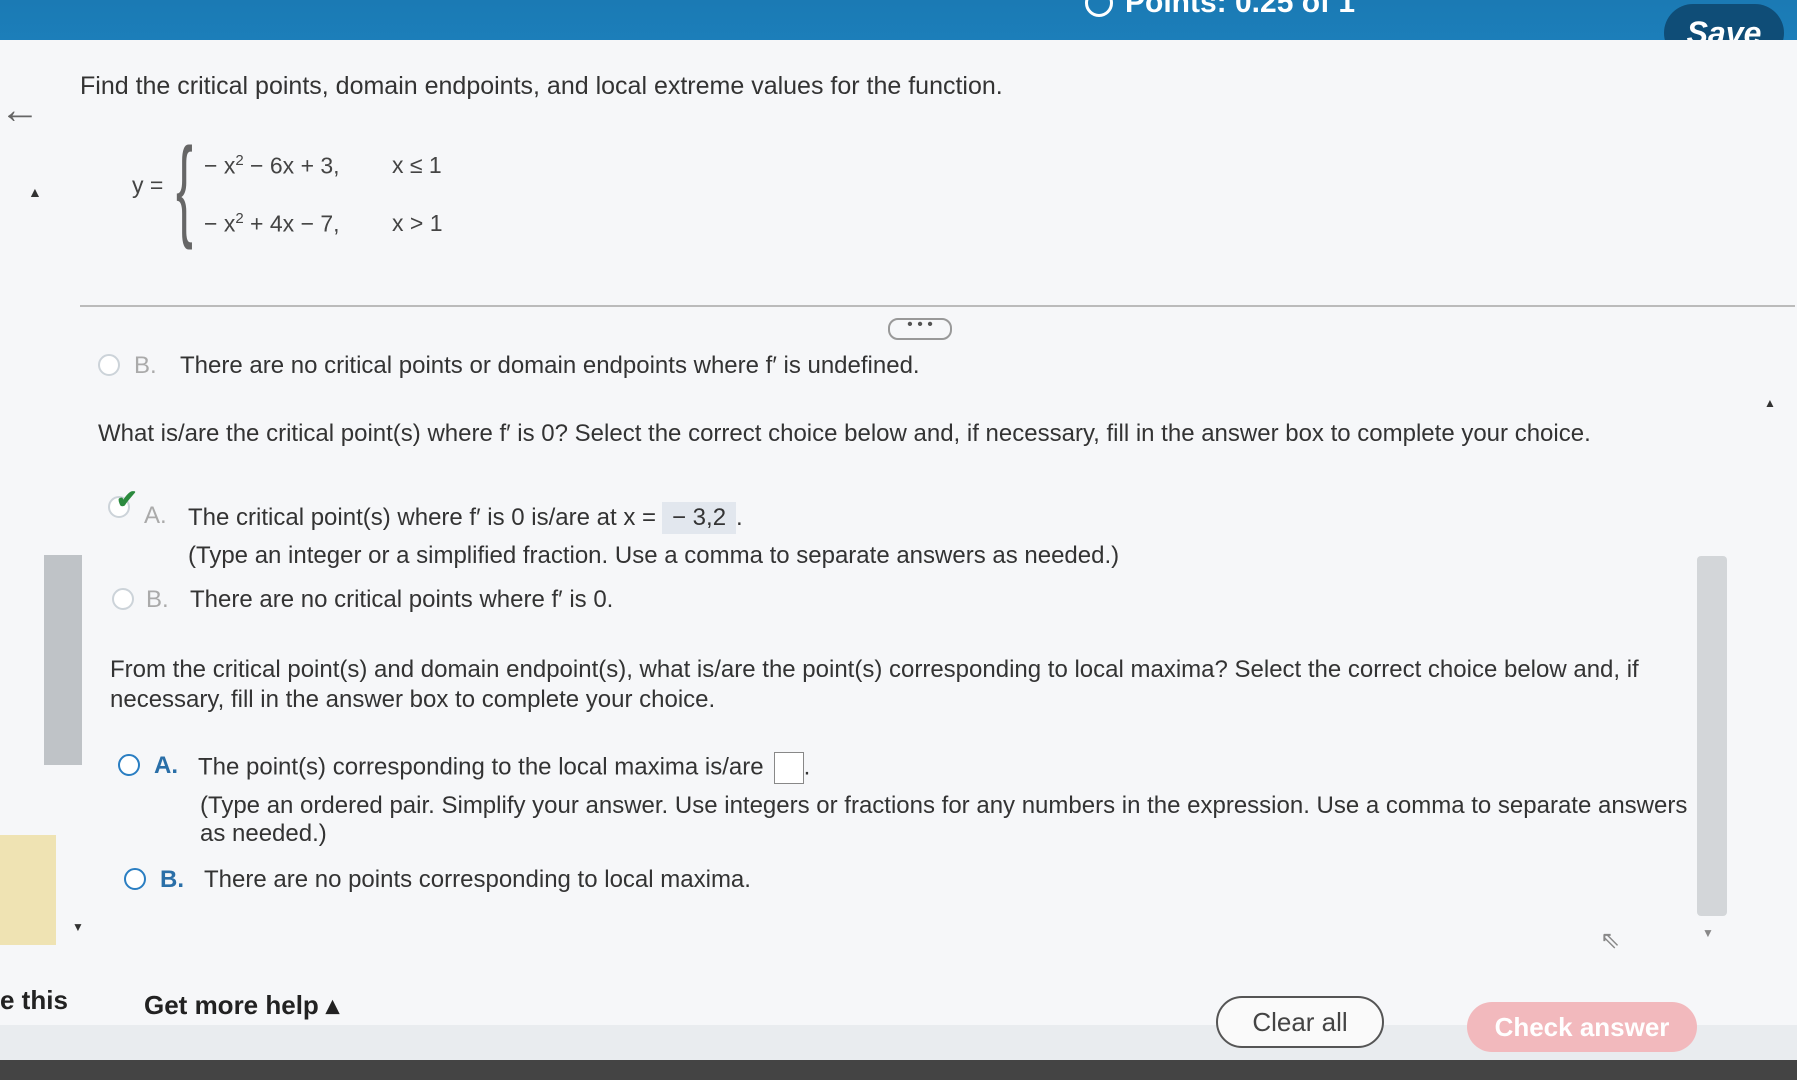 This screenshot has height=1080, width=1797. Describe the element at coordinates (129, 765) in the screenshot. I see `part3-option-a-radio` at that location.